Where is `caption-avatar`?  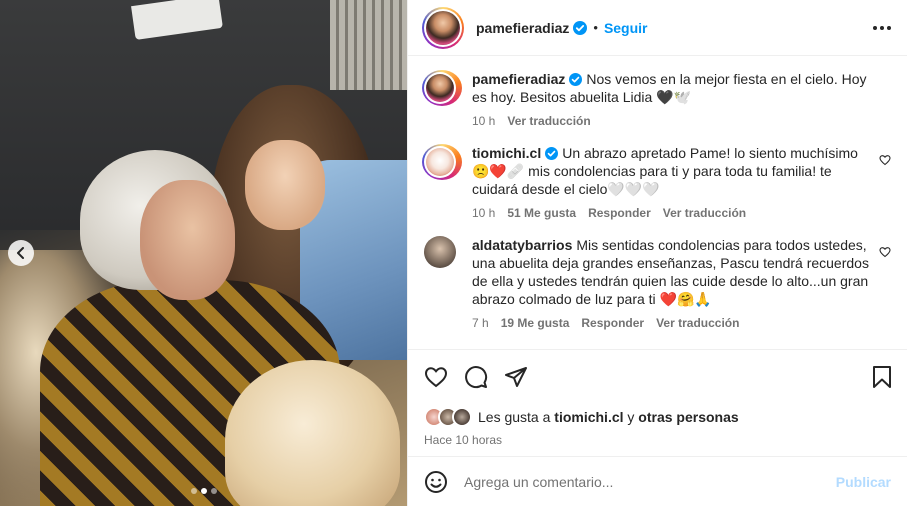 caption-avatar is located at coordinates (442, 88).